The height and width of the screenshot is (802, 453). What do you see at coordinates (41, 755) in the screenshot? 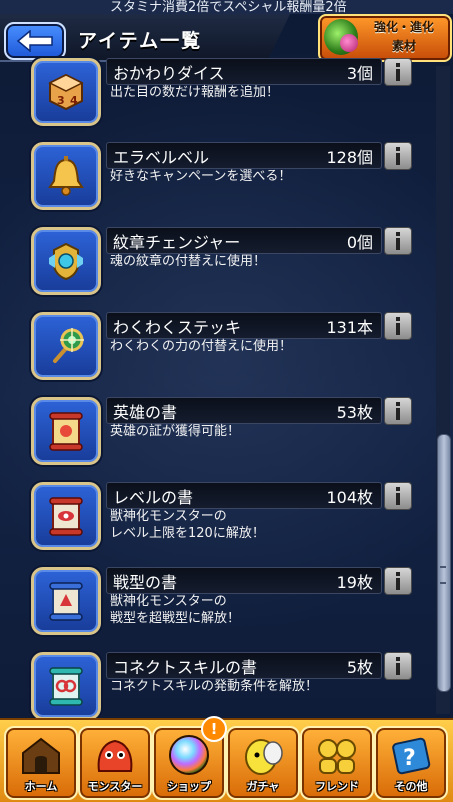
I see `home-icon` at bounding box center [41, 755].